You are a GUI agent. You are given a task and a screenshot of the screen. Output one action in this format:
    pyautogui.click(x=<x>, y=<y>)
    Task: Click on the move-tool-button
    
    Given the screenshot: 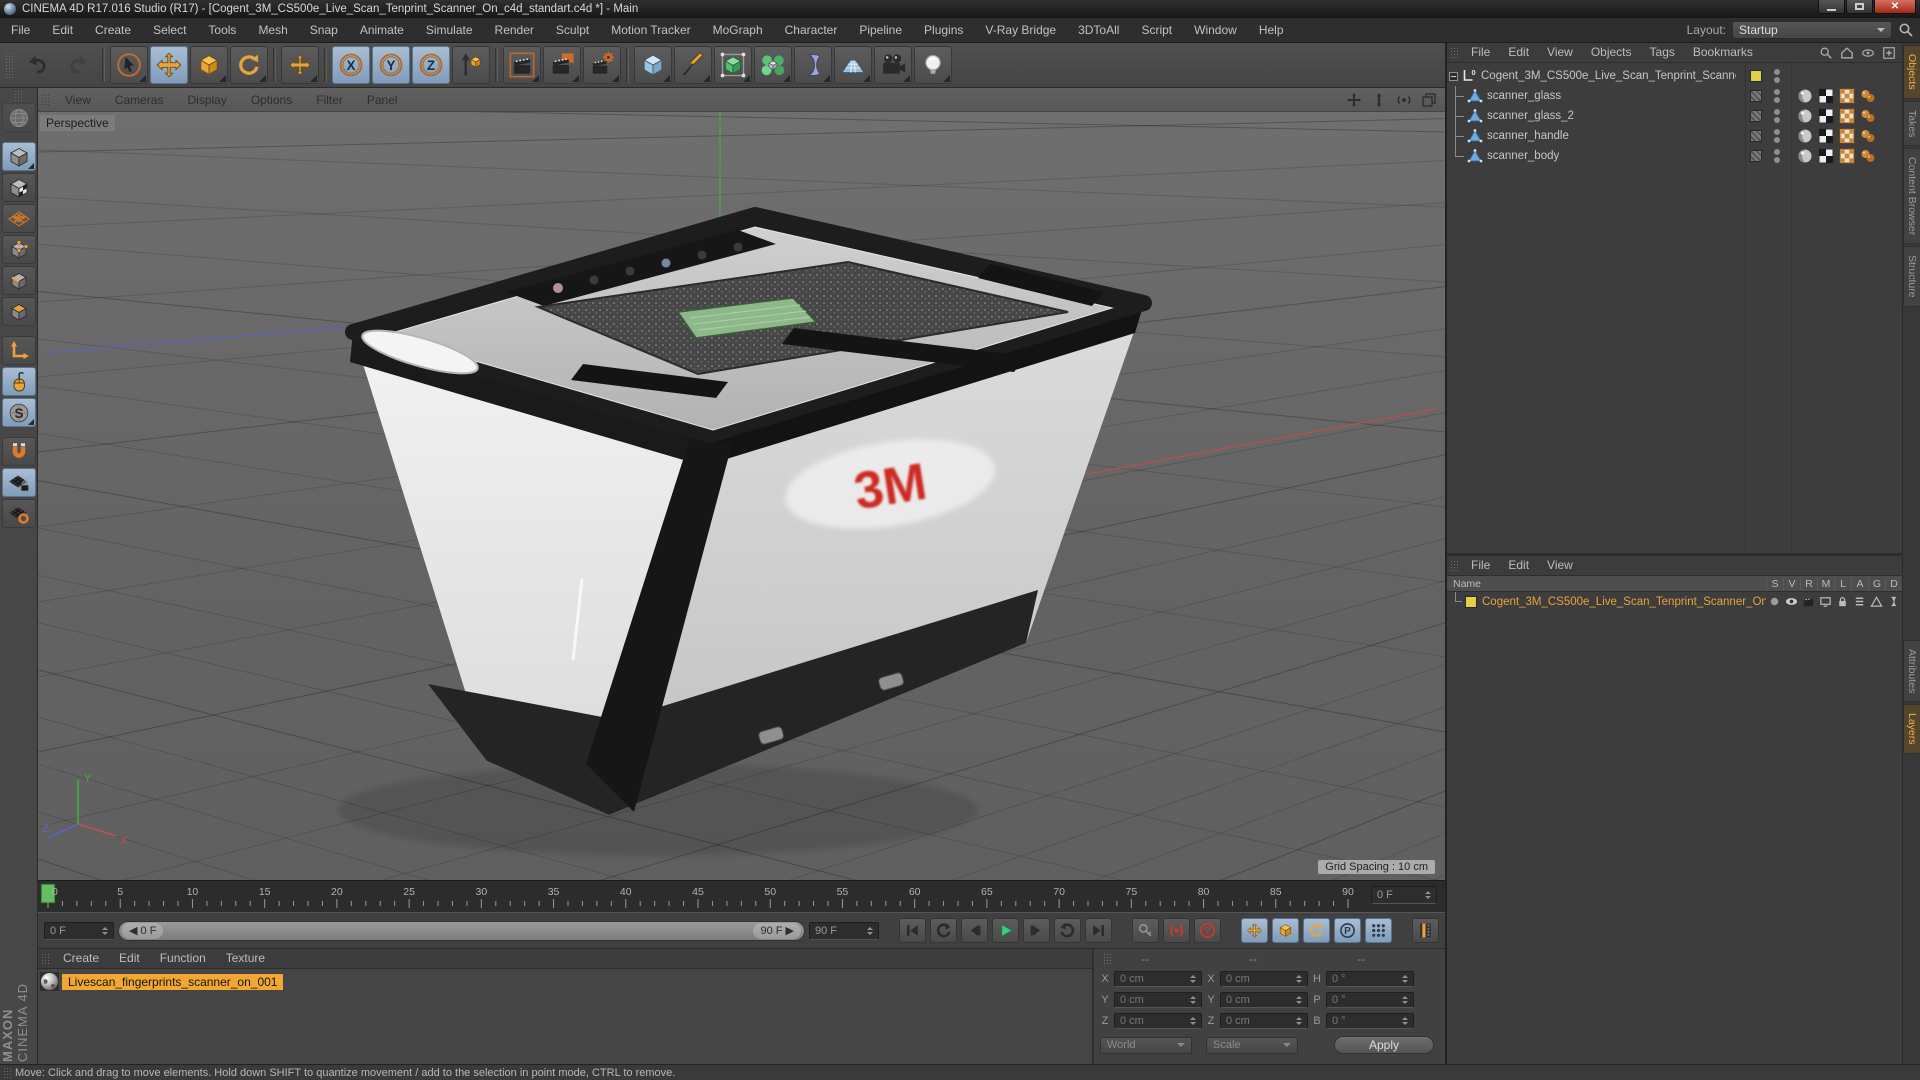 What is the action you would take?
    pyautogui.click(x=169, y=65)
    